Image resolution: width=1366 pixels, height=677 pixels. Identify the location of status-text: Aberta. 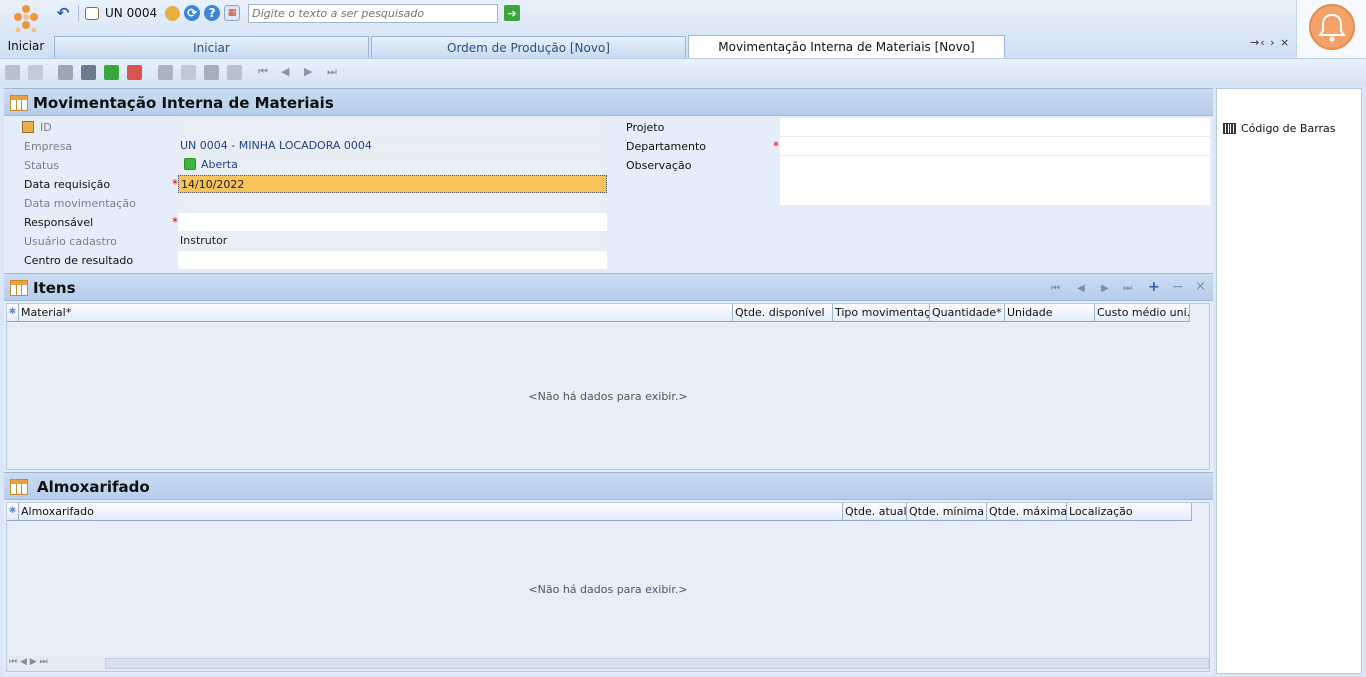
(219, 164).